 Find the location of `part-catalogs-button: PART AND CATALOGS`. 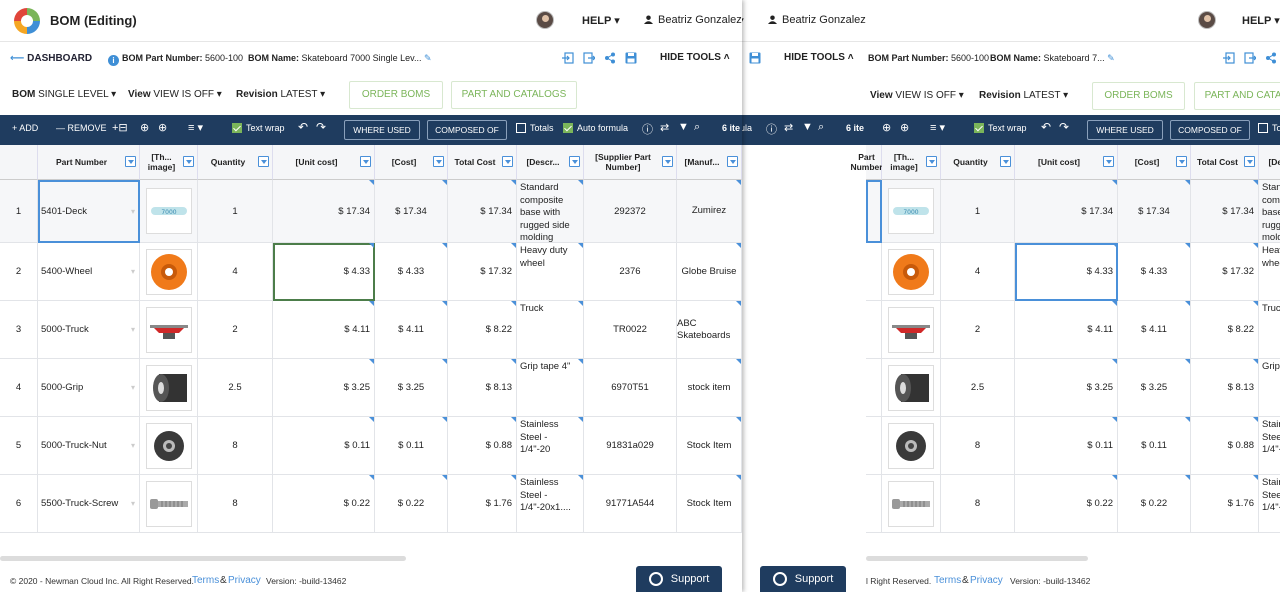

part-catalogs-button: PART AND CATALOGS is located at coordinates (514, 95).